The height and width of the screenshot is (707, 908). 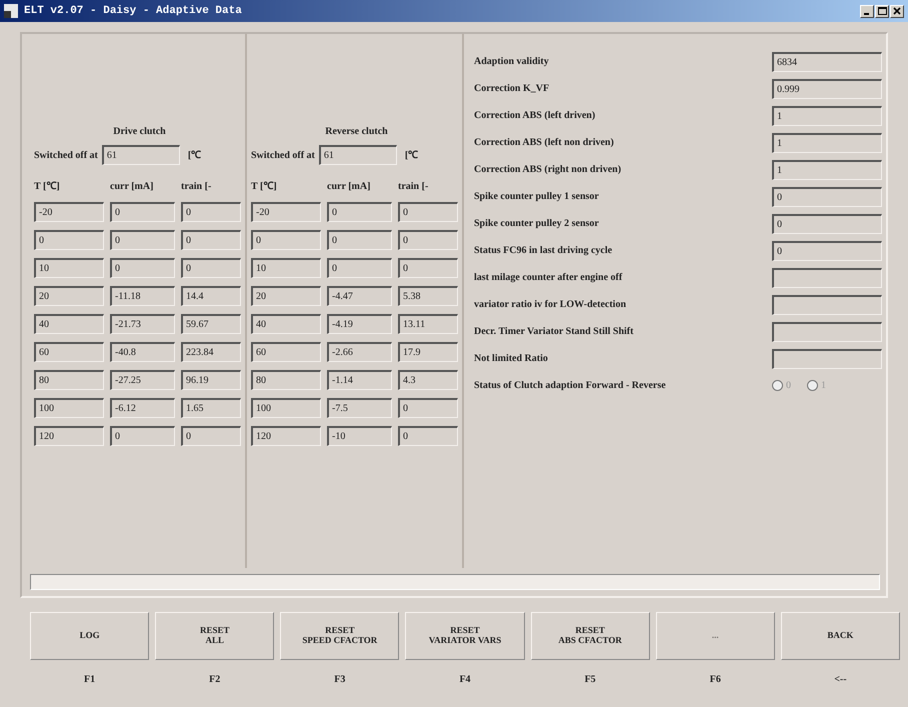 I want to click on input-field: -11.18, so click(x=142, y=296).